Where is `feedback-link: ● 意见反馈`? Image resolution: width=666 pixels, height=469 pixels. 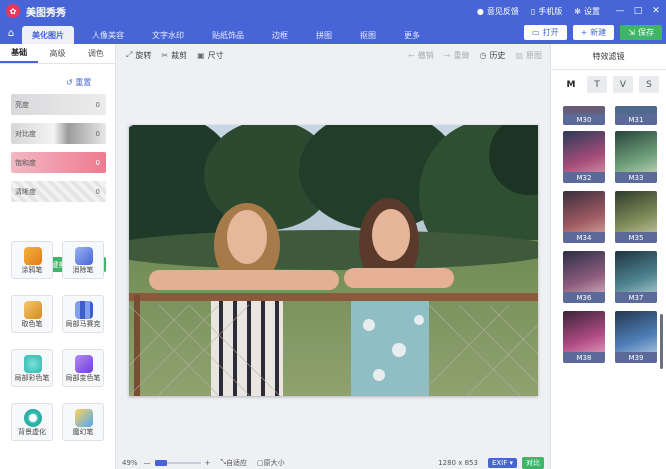 feedback-link: ● 意见反馈 is located at coordinates (498, 11).